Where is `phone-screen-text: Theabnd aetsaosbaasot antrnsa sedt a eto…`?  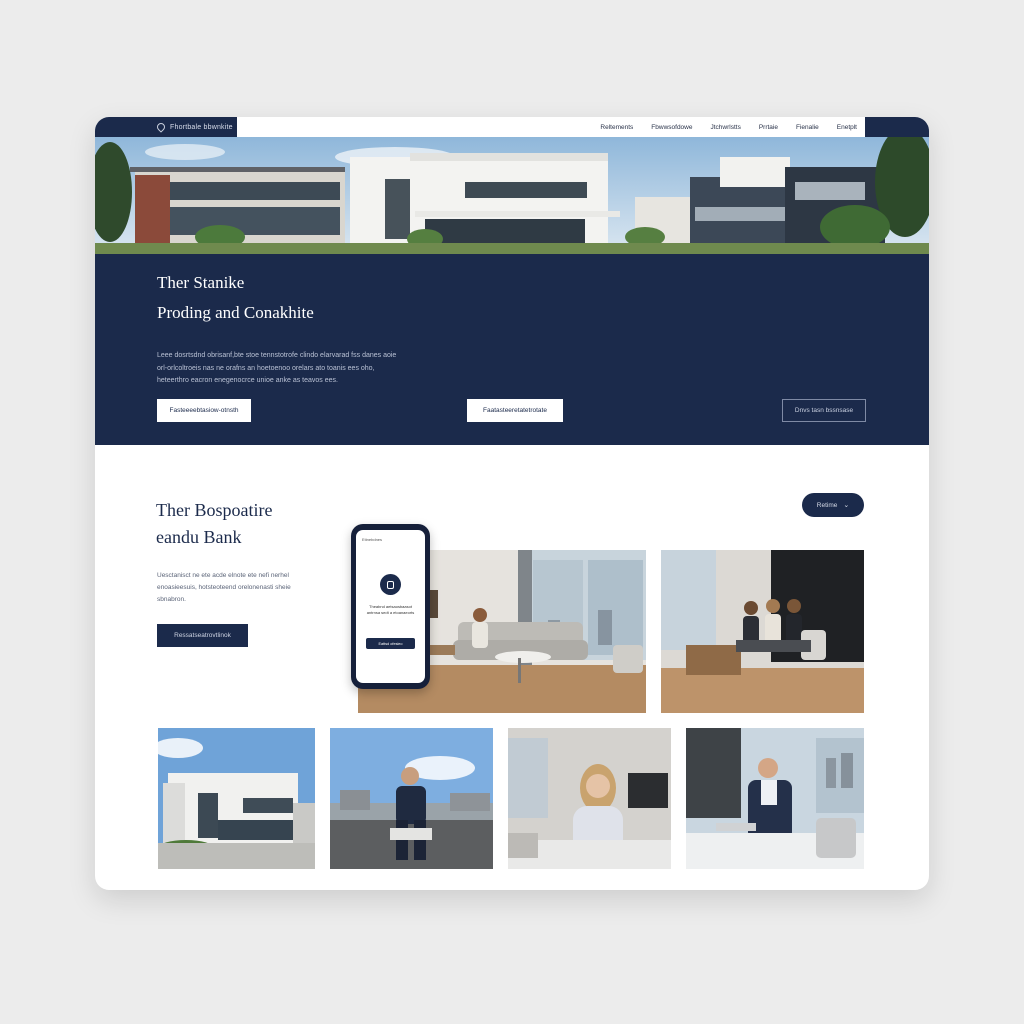
phone-screen-text: Theabnd aetsaosbaasot antrnsa sedt a eto… is located at coordinates (390, 609).